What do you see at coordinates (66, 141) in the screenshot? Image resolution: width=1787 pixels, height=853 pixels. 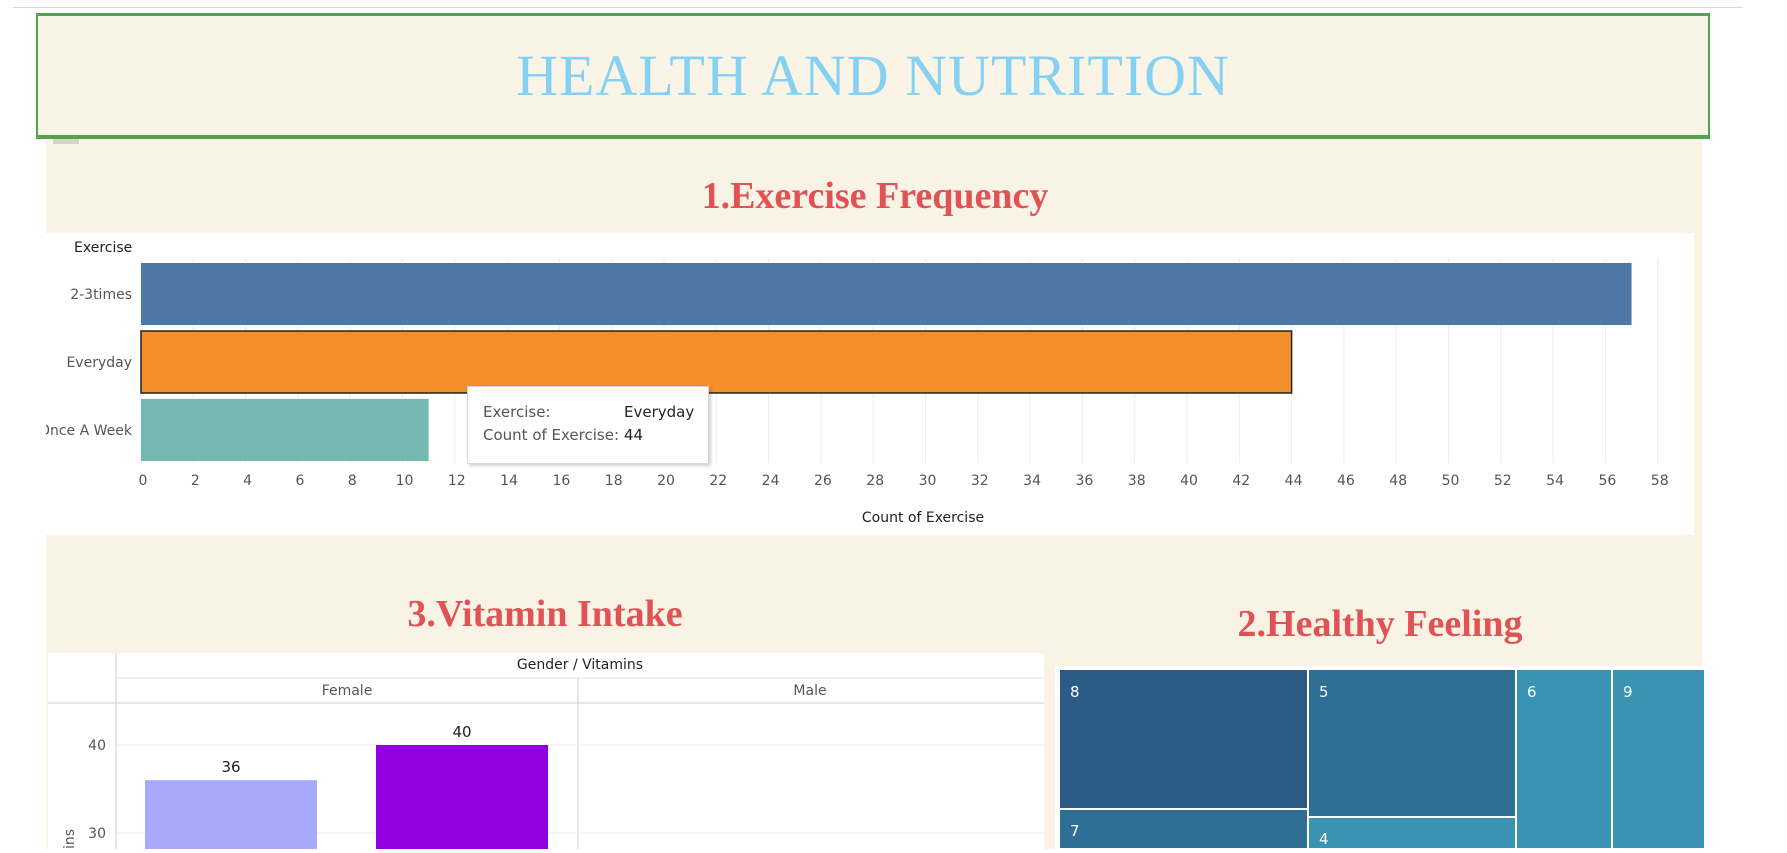 I see `title-handle` at bounding box center [66, 141].